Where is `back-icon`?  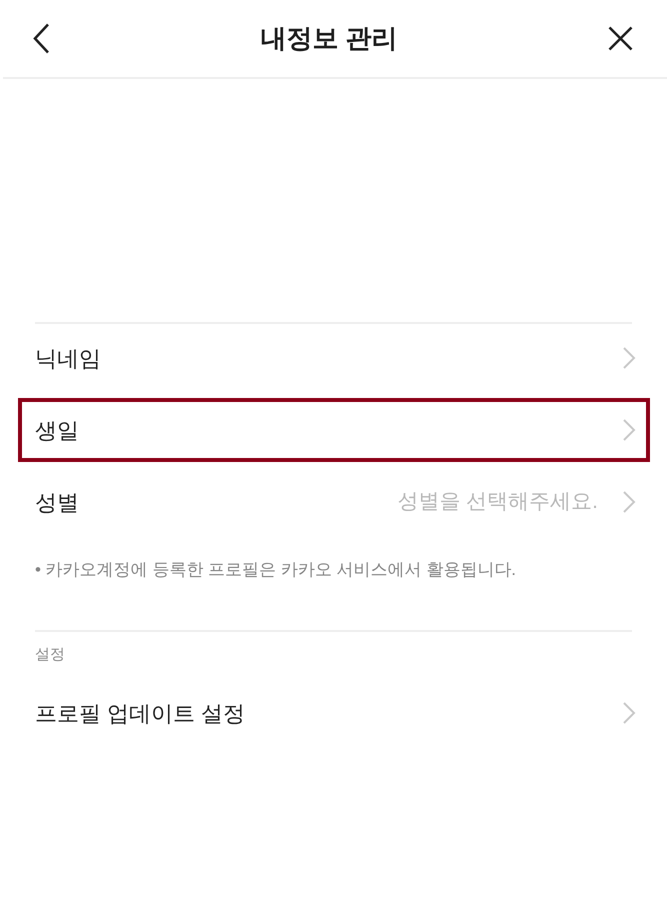
back-icon is located at coordinates (41, 38).